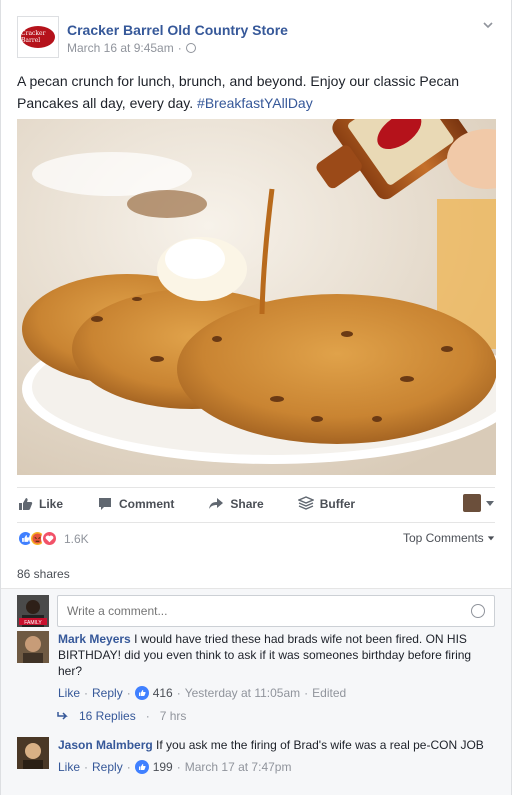 This screenshot has width=512, height=795. Describe the element at coordinates (443, 538) in the screenshot. I see `top-comments-label: Top Comments` at that location.